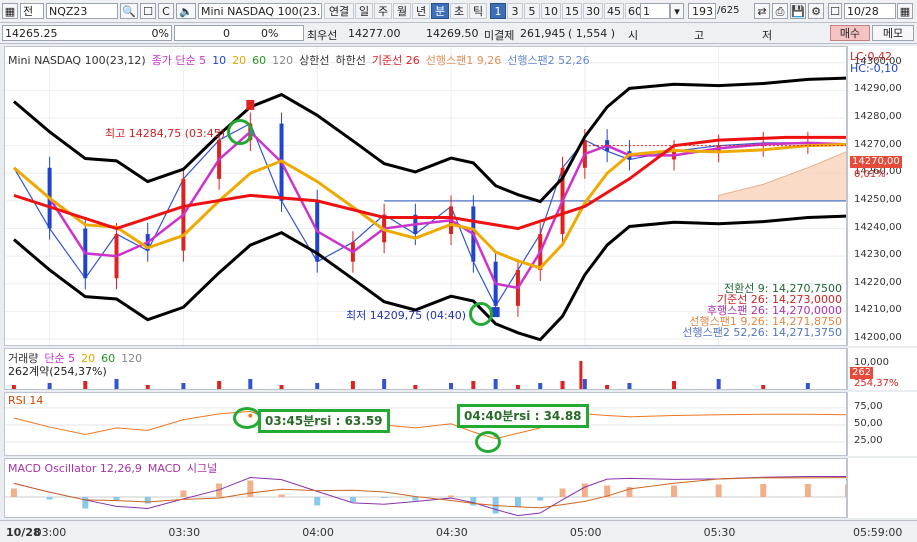 Image resolution: width=917 pixels, height=542 pixels. Describe the element at coordinates (572, 11) in the screenshot. I see `interval-15: 15` at that location.